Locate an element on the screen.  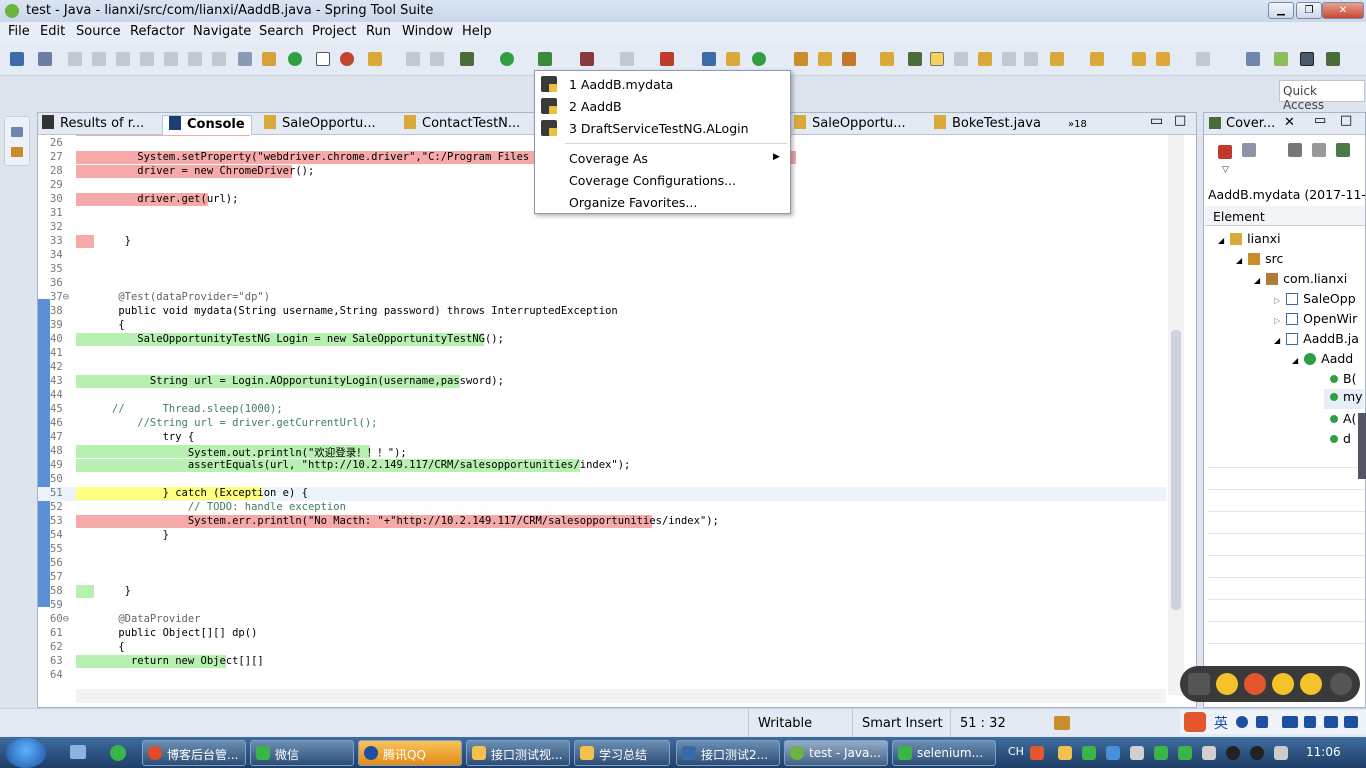
shirt-icon is located at coordinates (1331, 722).